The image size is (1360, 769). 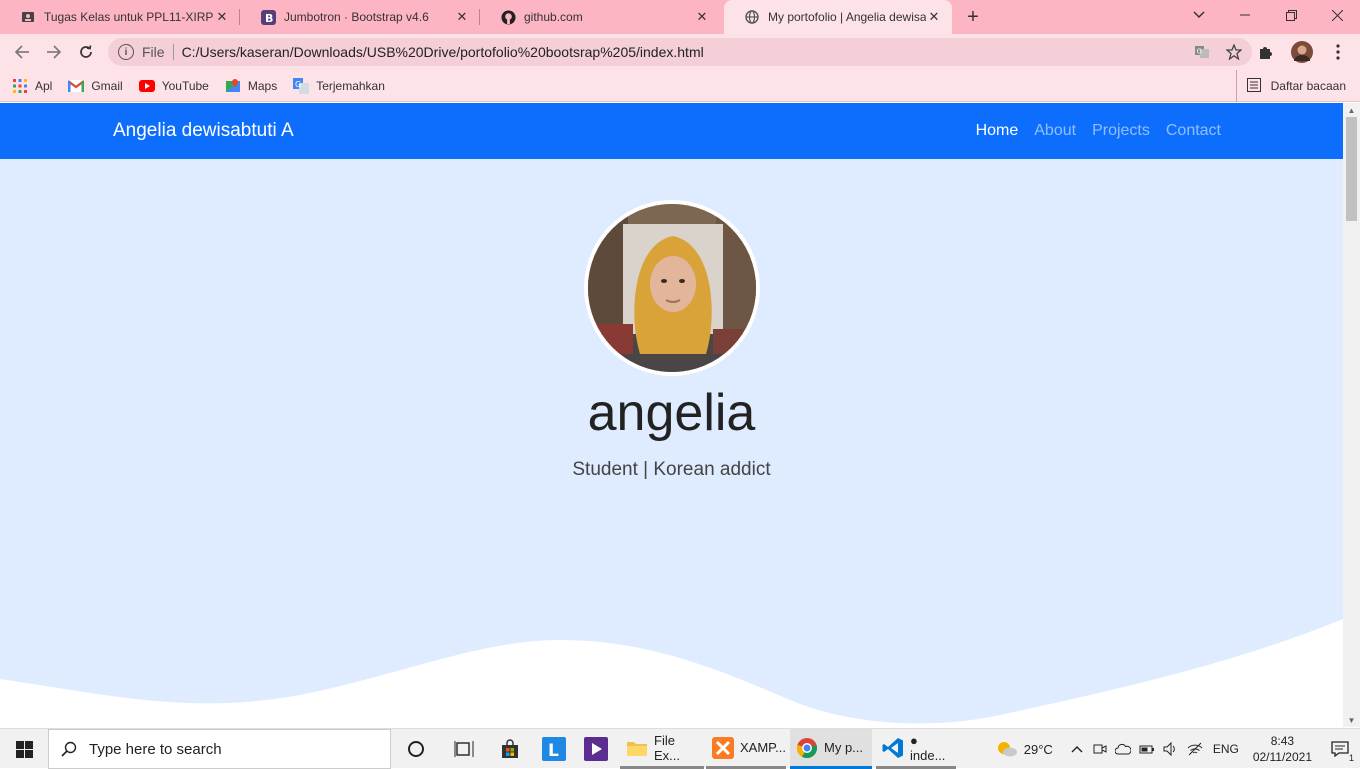 I want to click on weather-temp: 29°C, so click(x=1038, y=749).